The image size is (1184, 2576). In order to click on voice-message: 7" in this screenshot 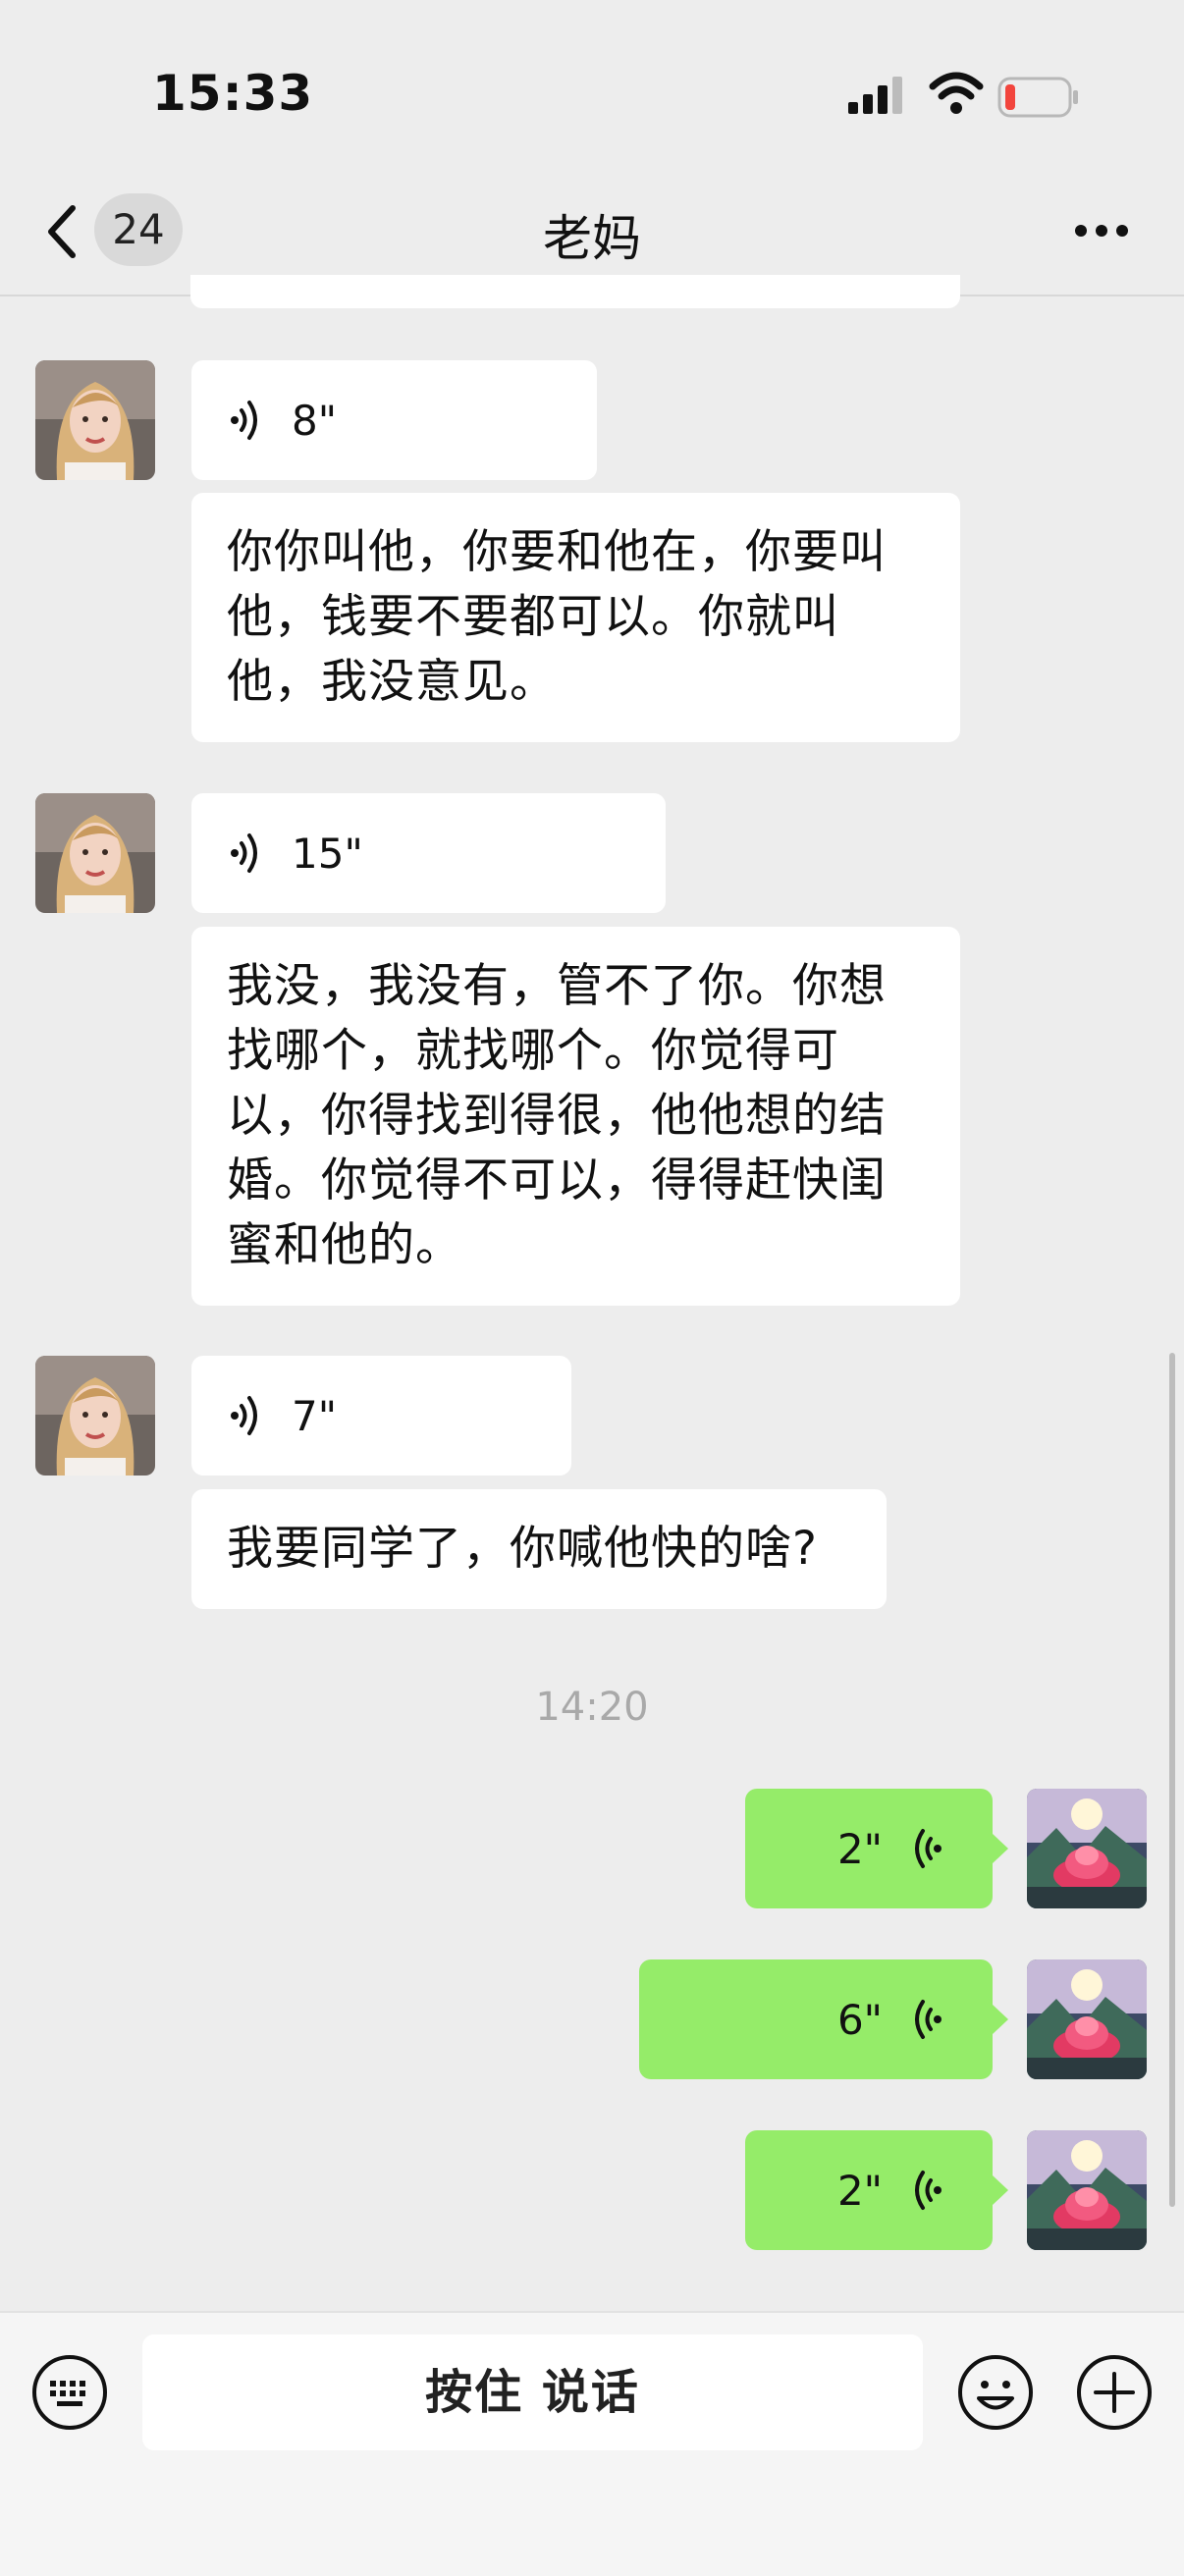, I will do `click(381, 1416)`.